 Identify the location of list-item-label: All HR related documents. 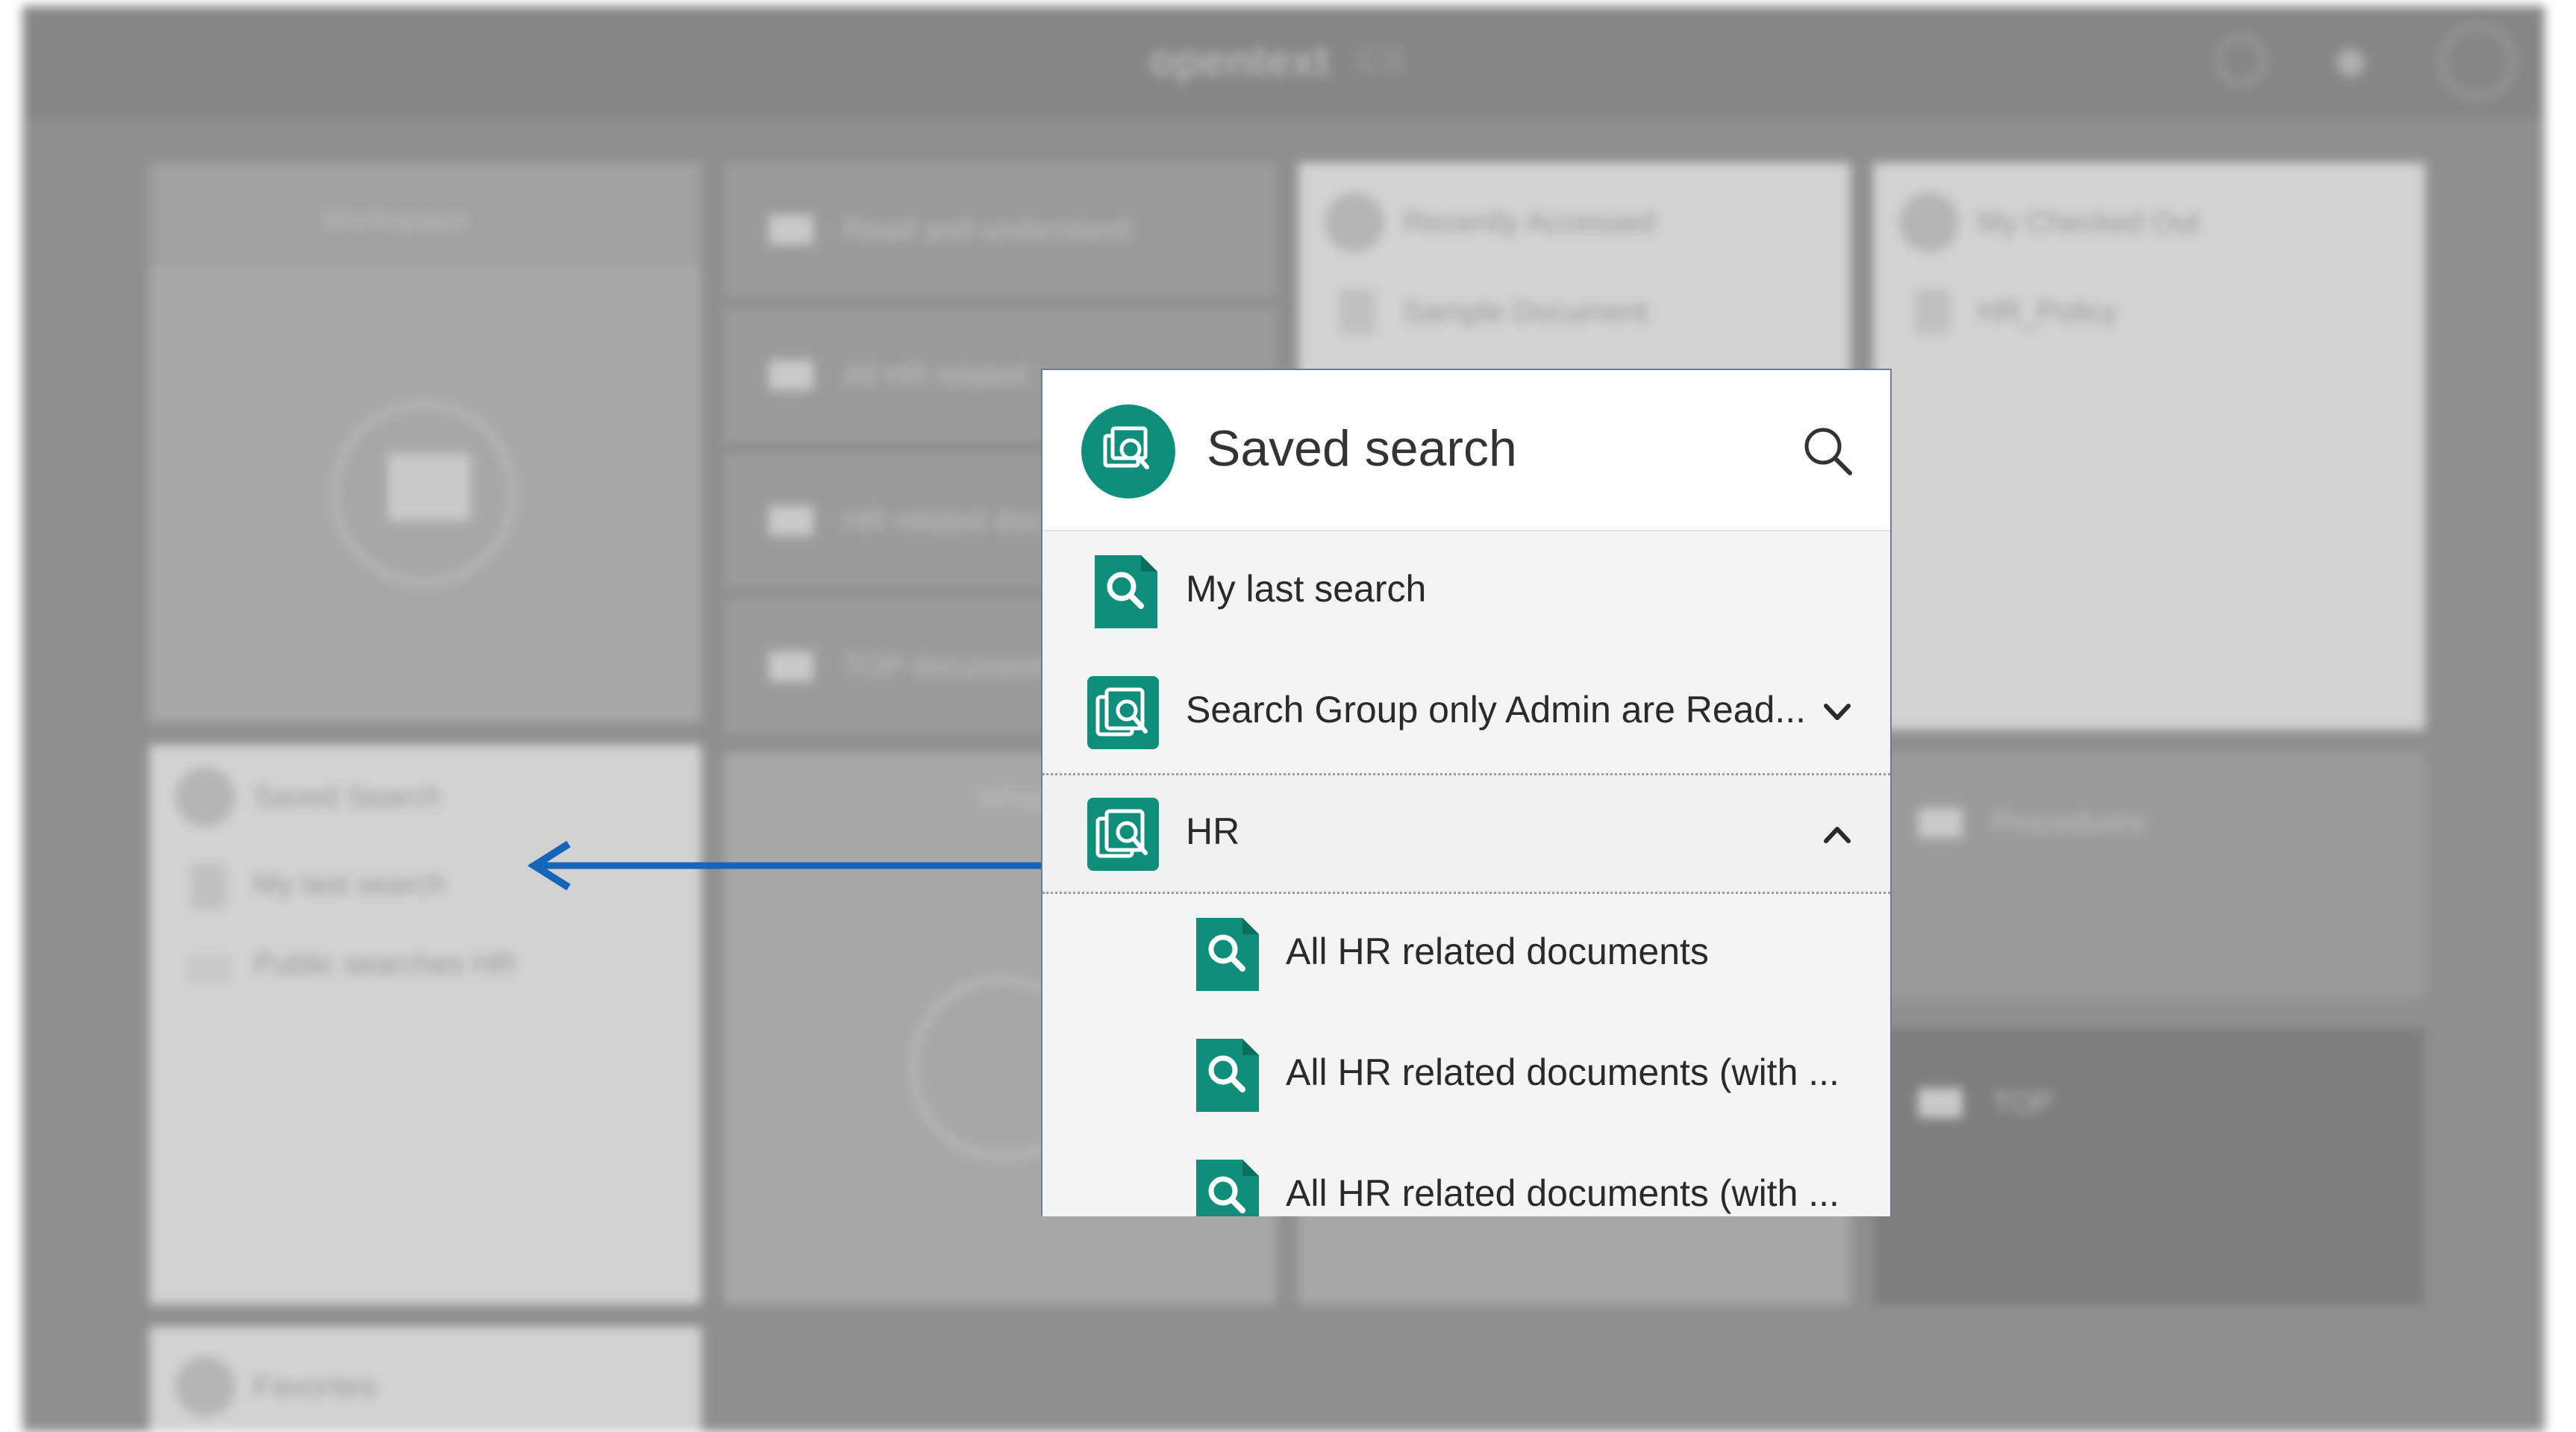
(1497, 951).